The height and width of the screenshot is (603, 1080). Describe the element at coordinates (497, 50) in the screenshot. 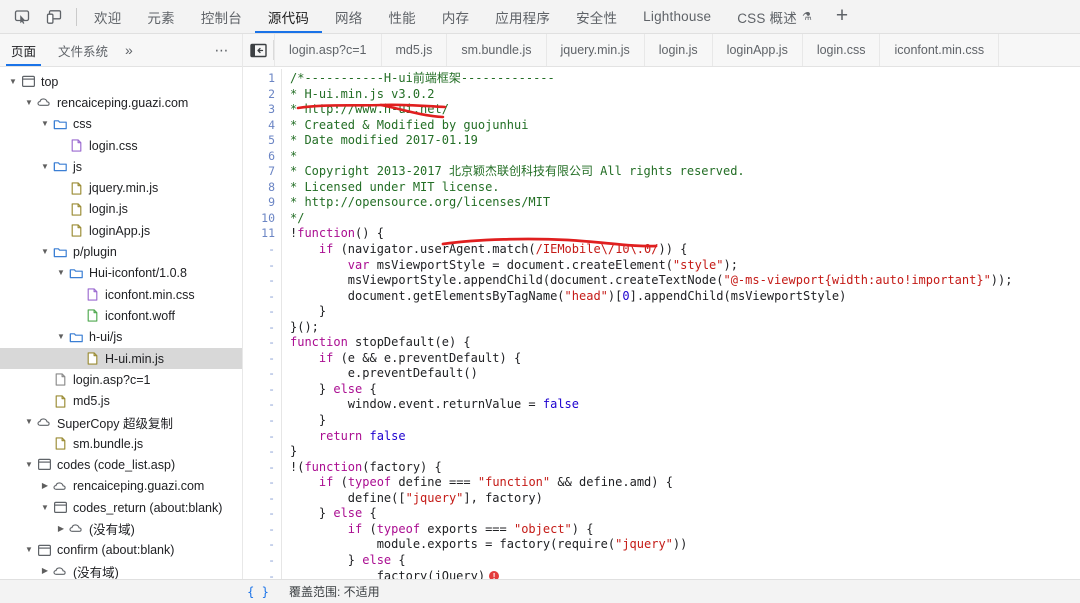

I see `editor-tab-2: sm.bundle.js` at that location.